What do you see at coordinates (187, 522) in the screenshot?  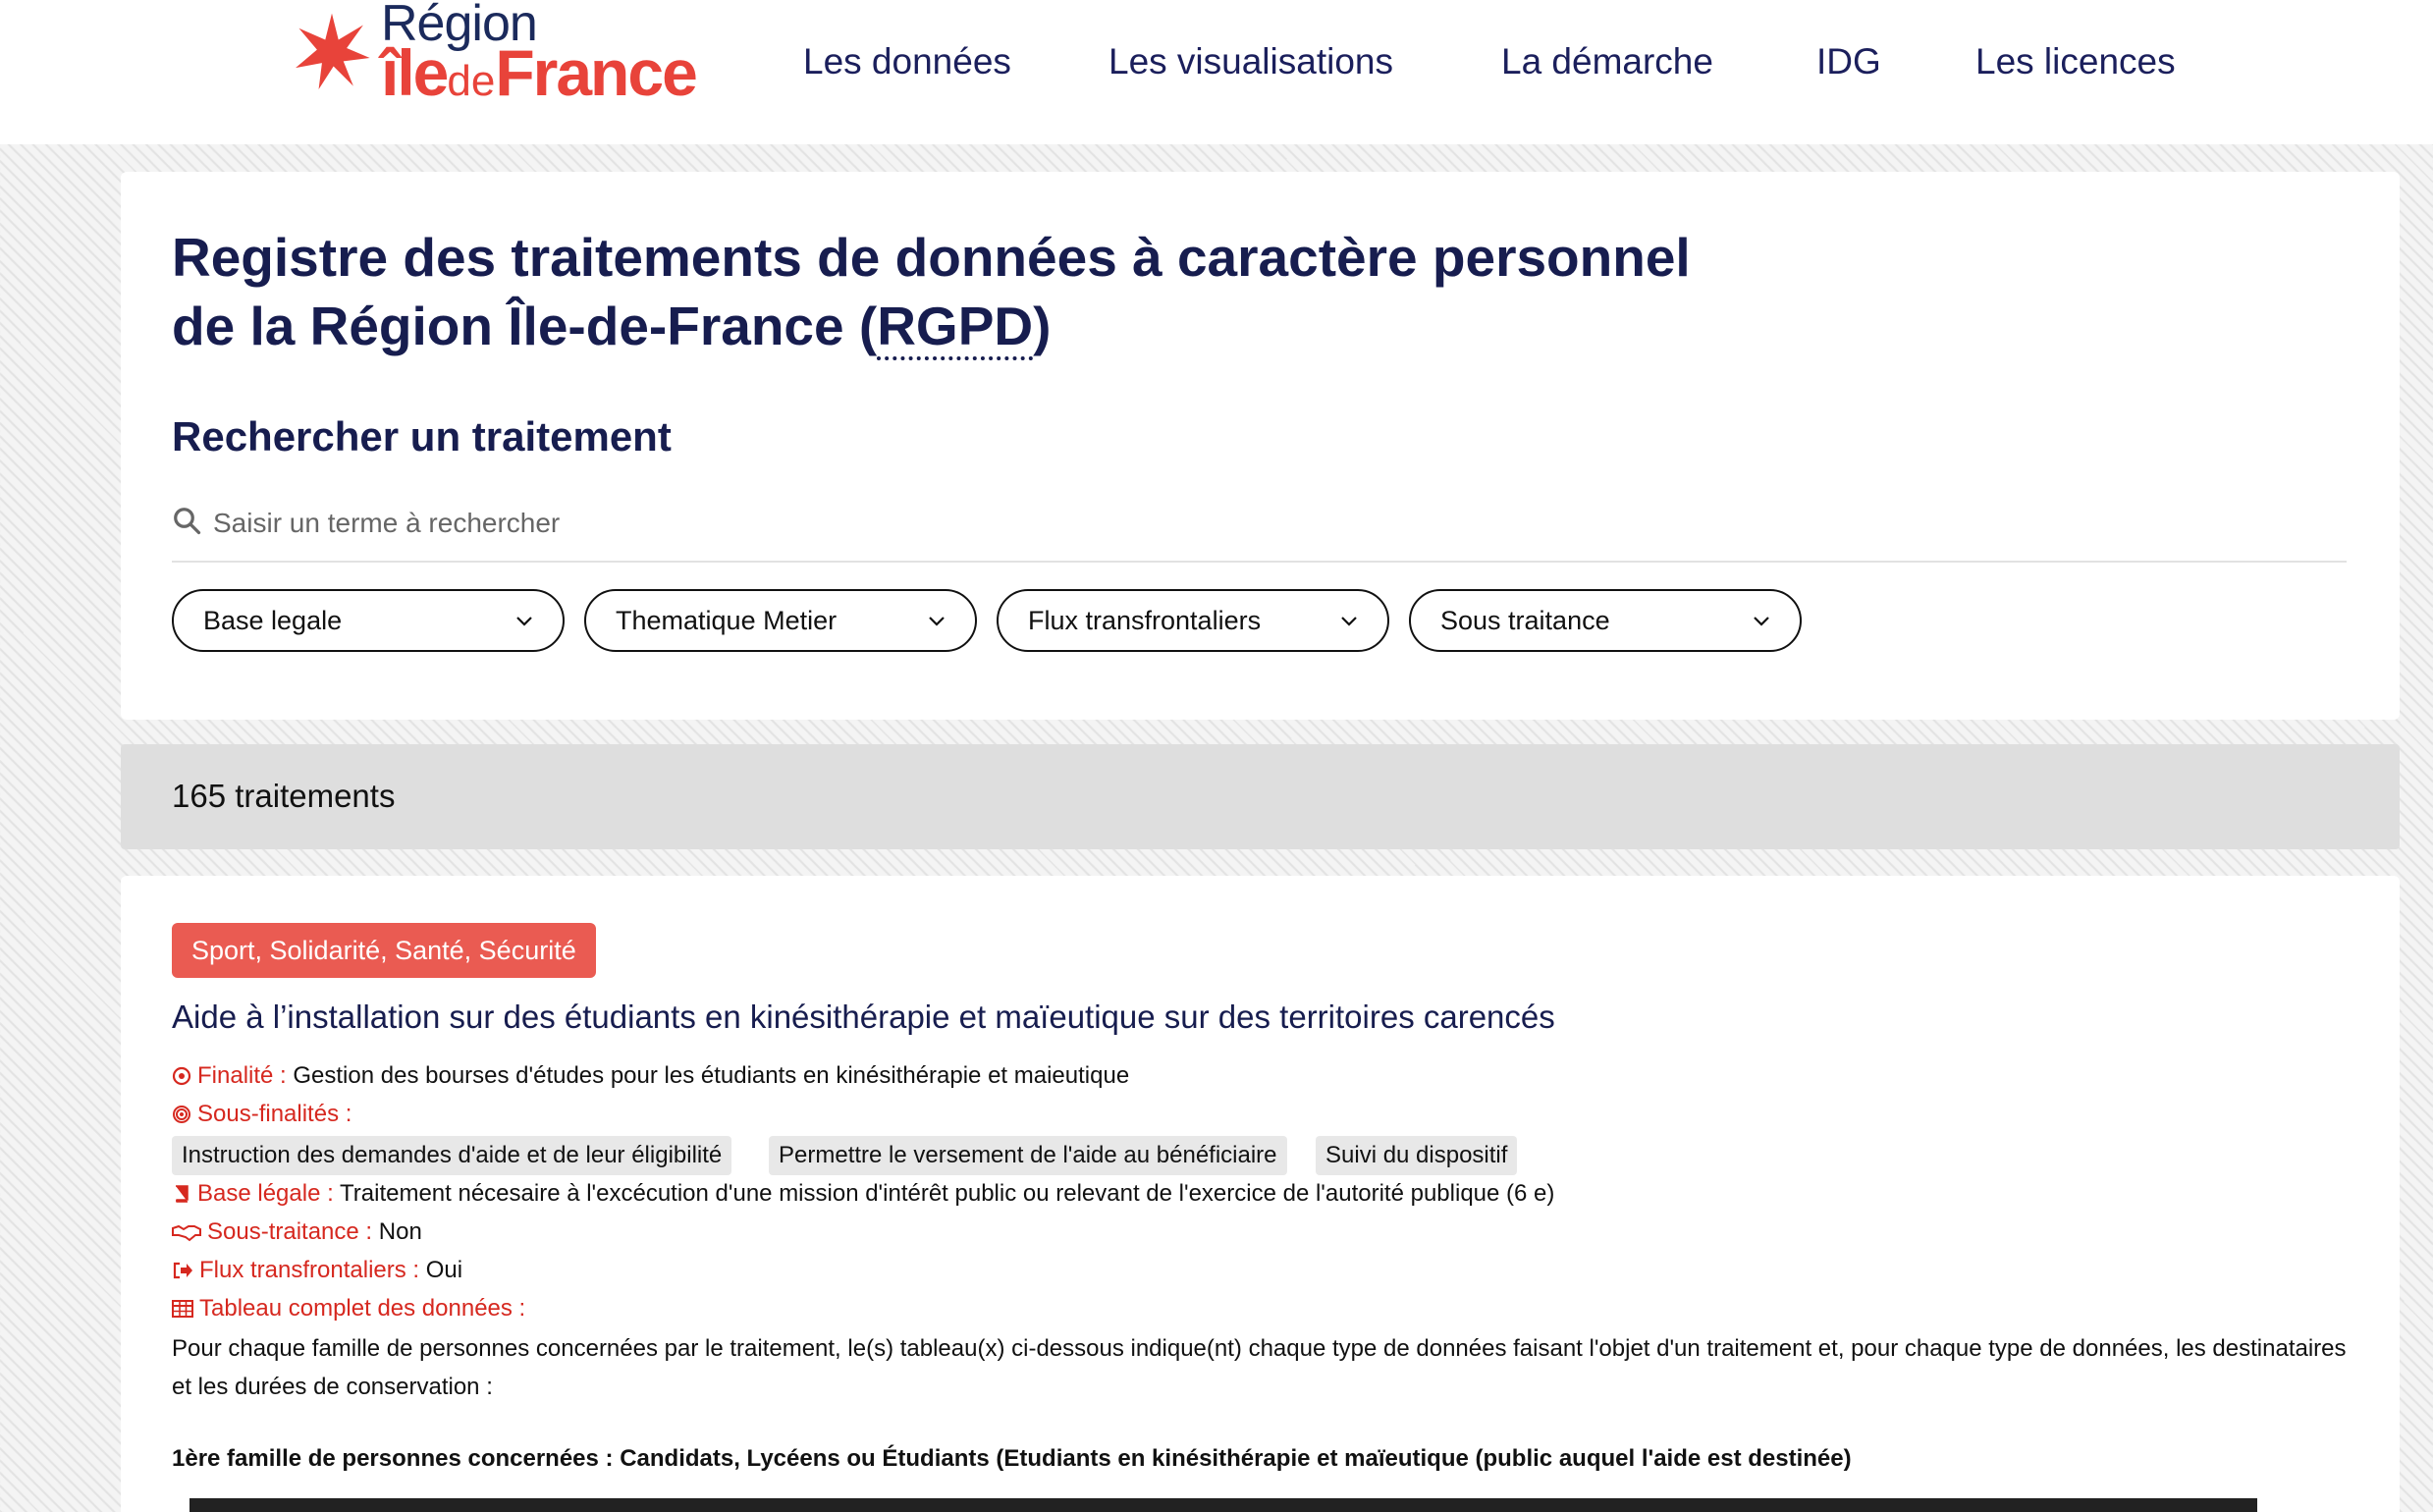 I see `search-icon` at bounding box center [187, 522].